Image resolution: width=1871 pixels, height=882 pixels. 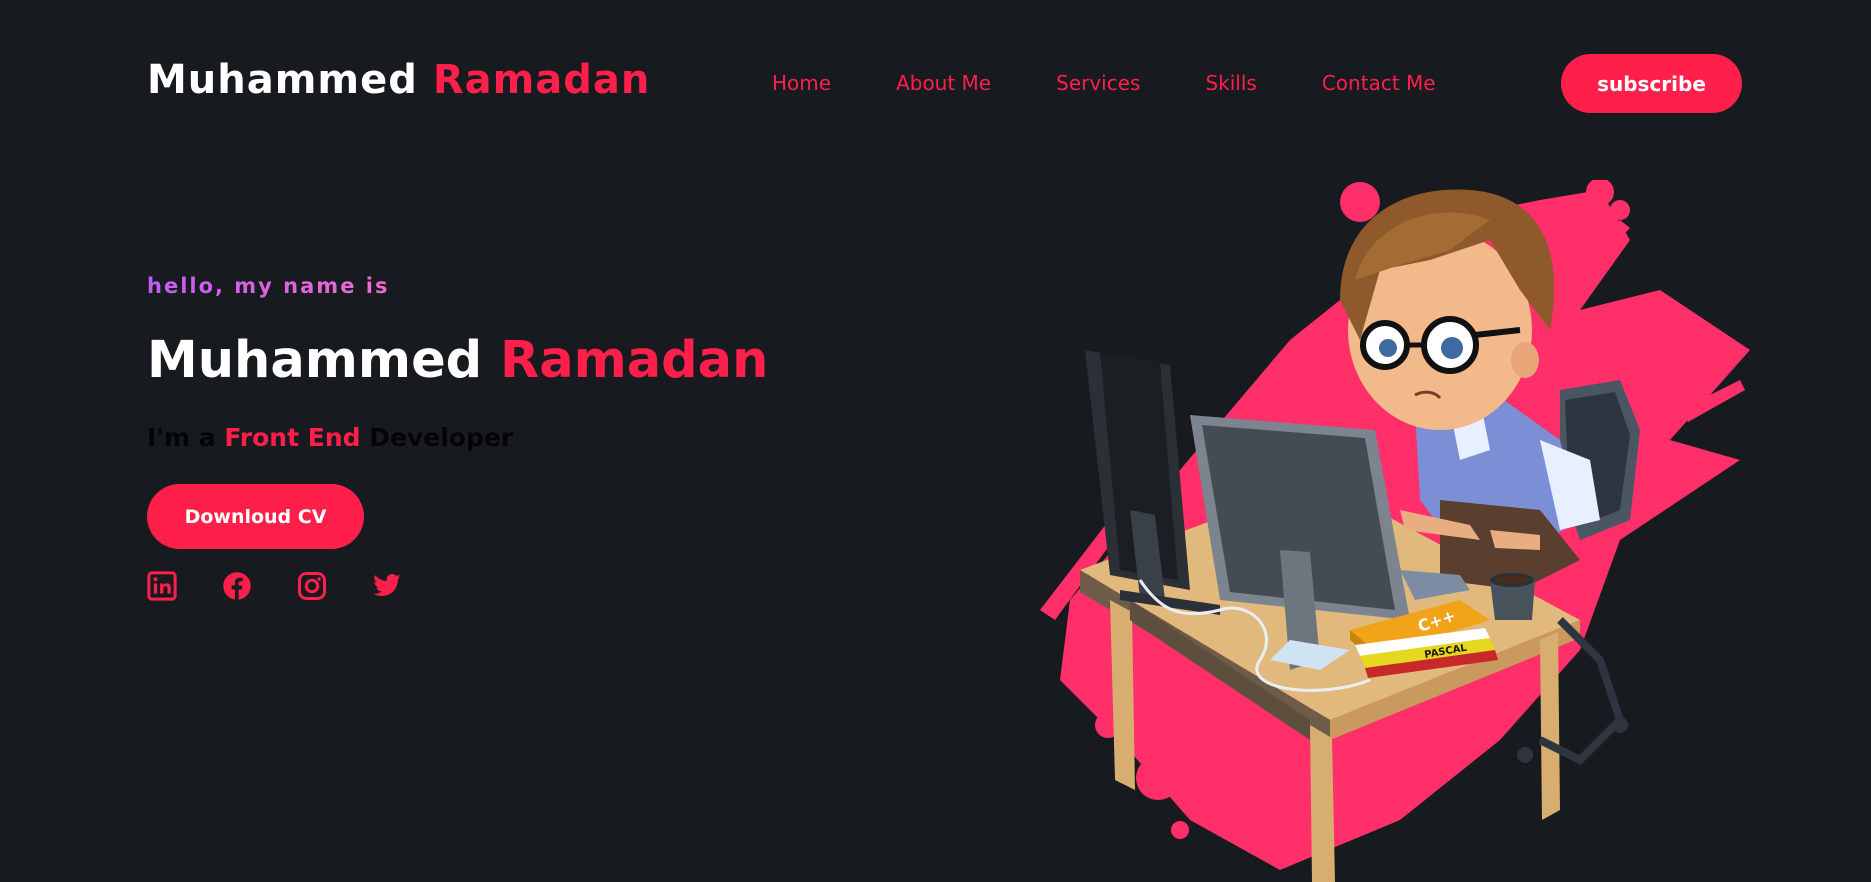 I want to click on site-logo: Muhammed Ramadan, so click(x=398, y=80).